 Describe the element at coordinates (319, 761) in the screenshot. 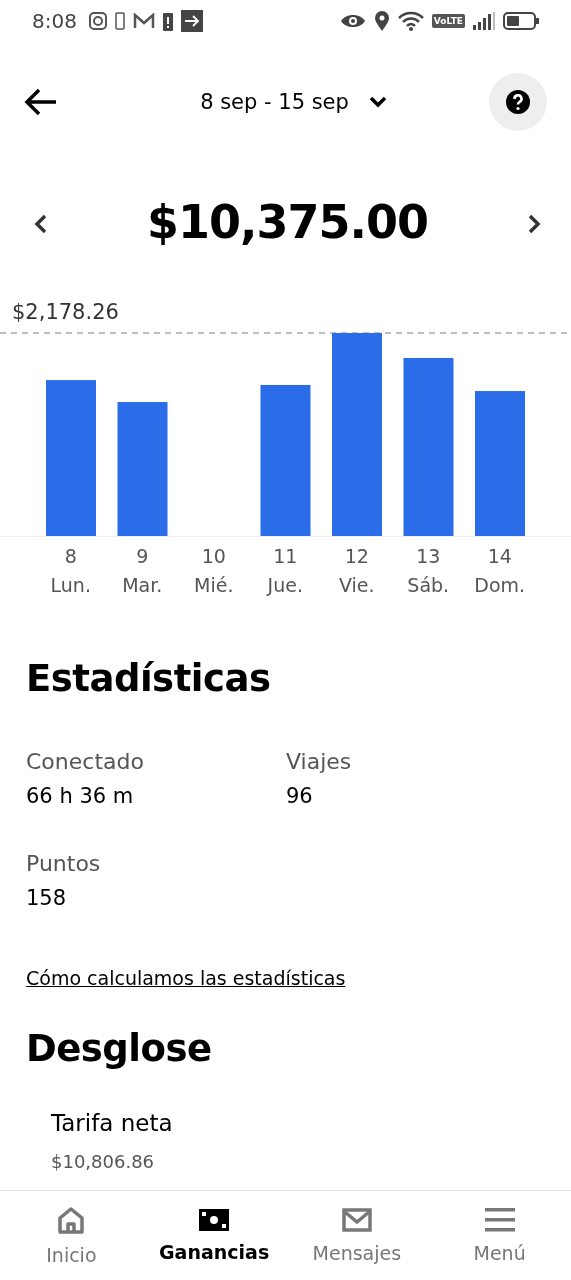

I see `stat-label: Viajes` at that location.